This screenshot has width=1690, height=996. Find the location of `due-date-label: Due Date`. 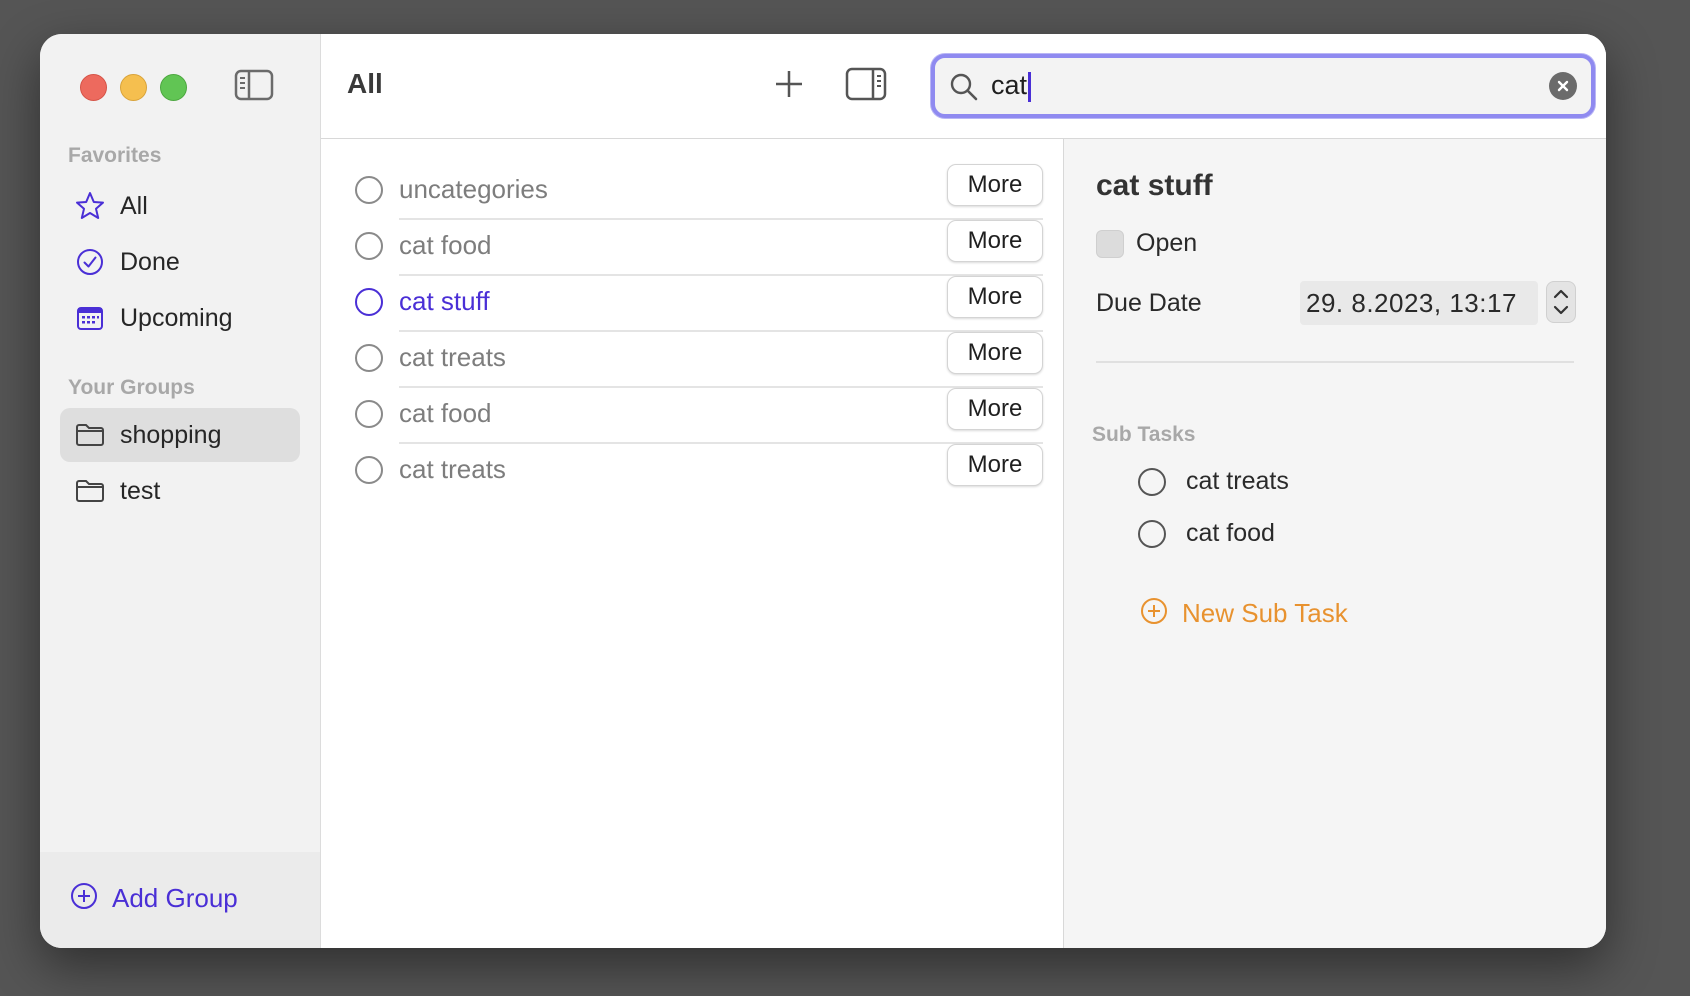

due-date-label: Due Date is located at coordinates (1149, 303).